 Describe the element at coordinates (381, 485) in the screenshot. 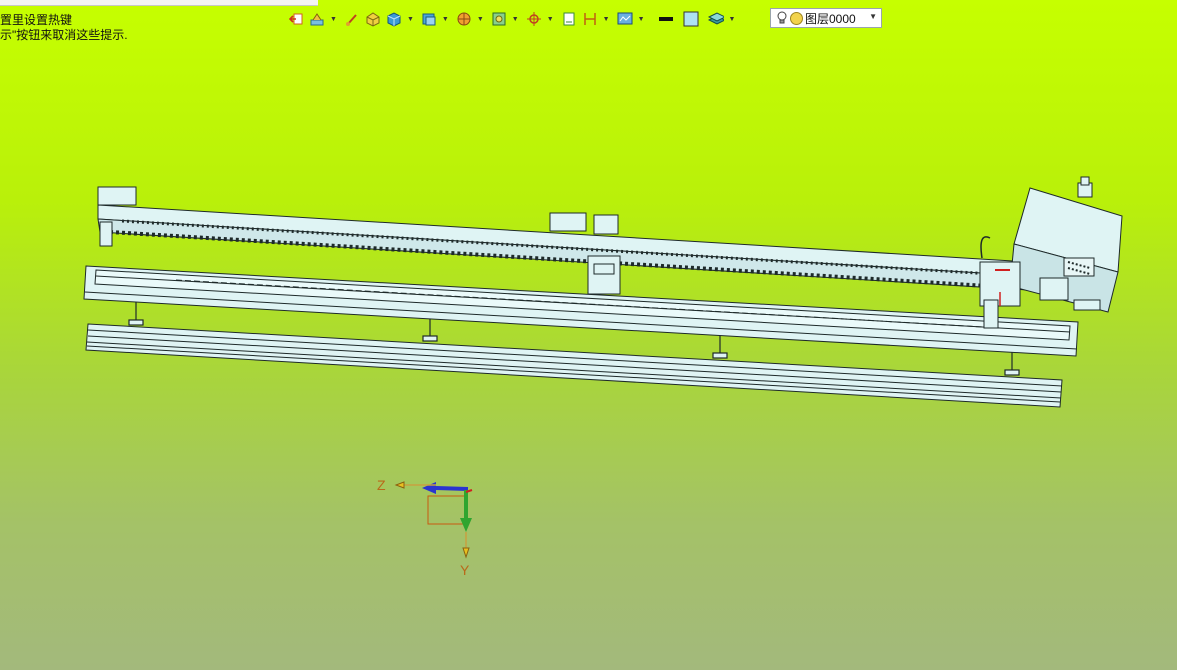

I see `z-axis-label: Z` at that location.